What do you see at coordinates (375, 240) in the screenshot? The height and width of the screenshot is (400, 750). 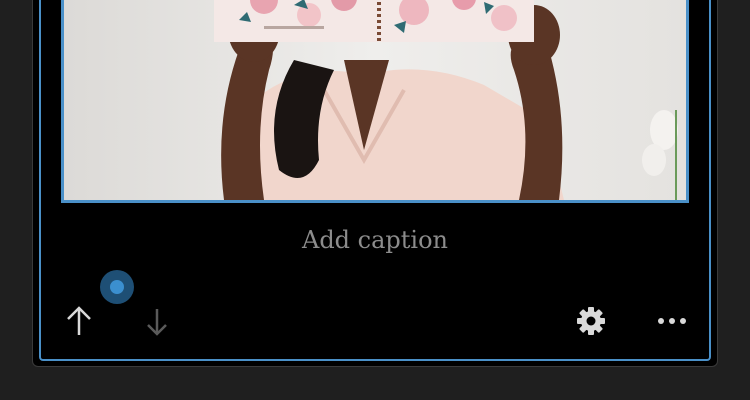 I see `caption-placeholder: Add caption` at bounding box center [375, 240].